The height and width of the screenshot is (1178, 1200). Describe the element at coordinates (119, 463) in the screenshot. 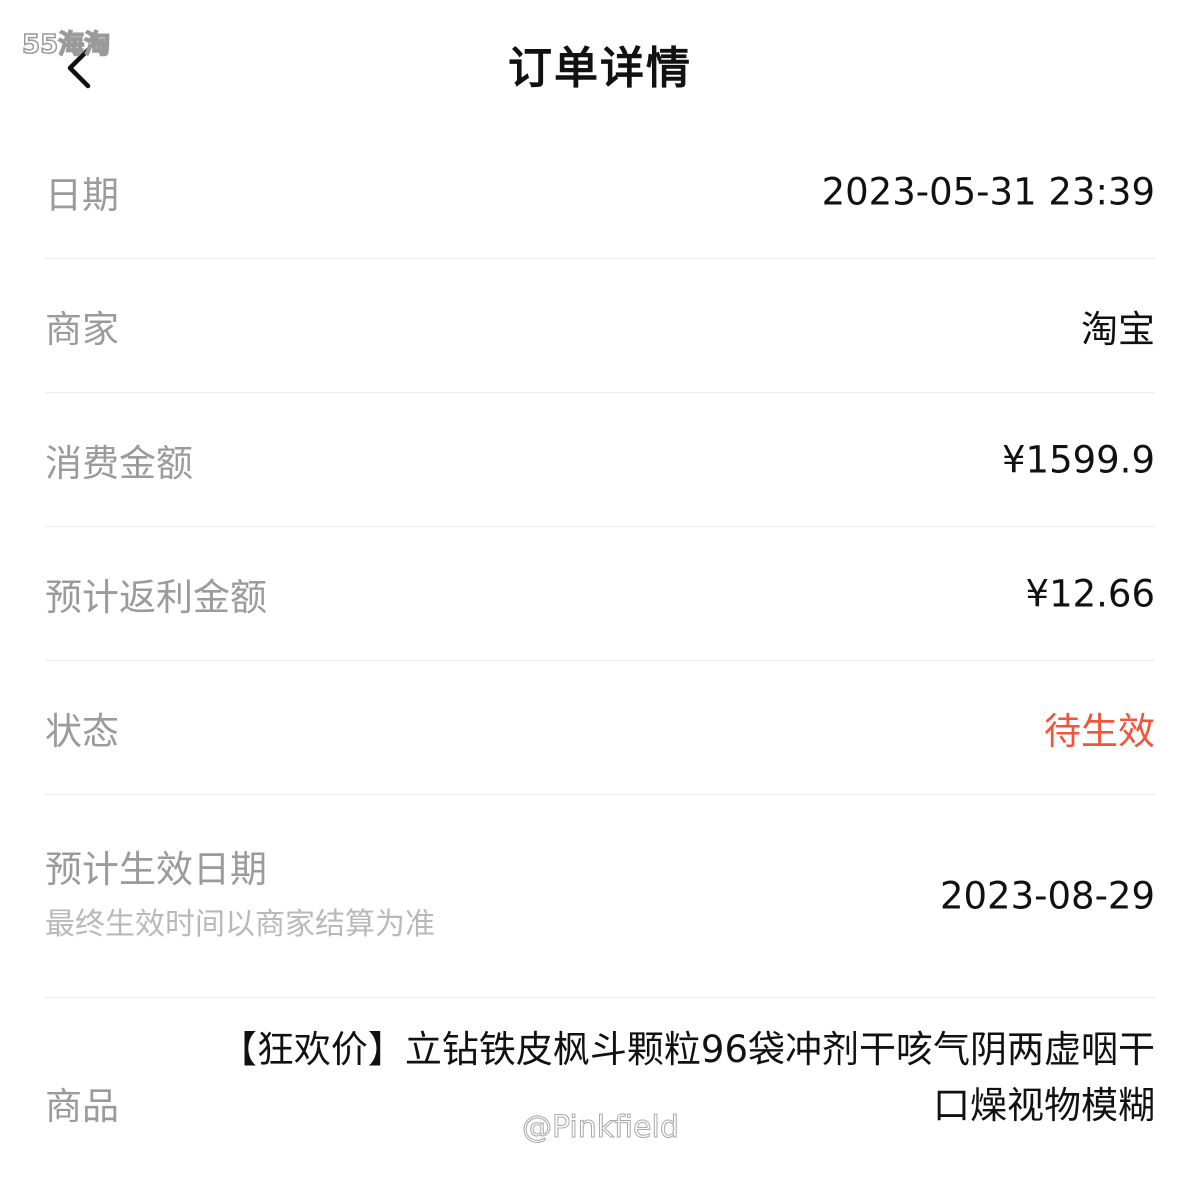

I see `amount-label: 消费金额` at that location.